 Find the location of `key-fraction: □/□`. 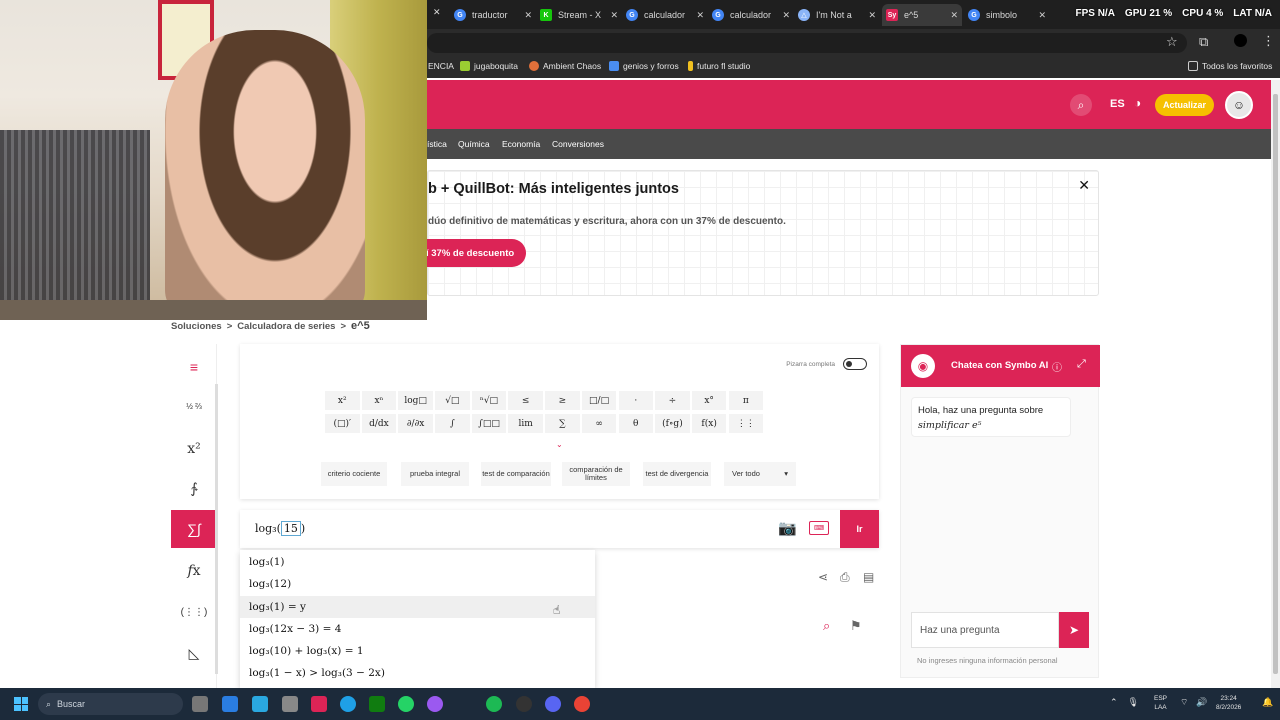

key-fraction: □/□ is located at coordinates (599, 400).